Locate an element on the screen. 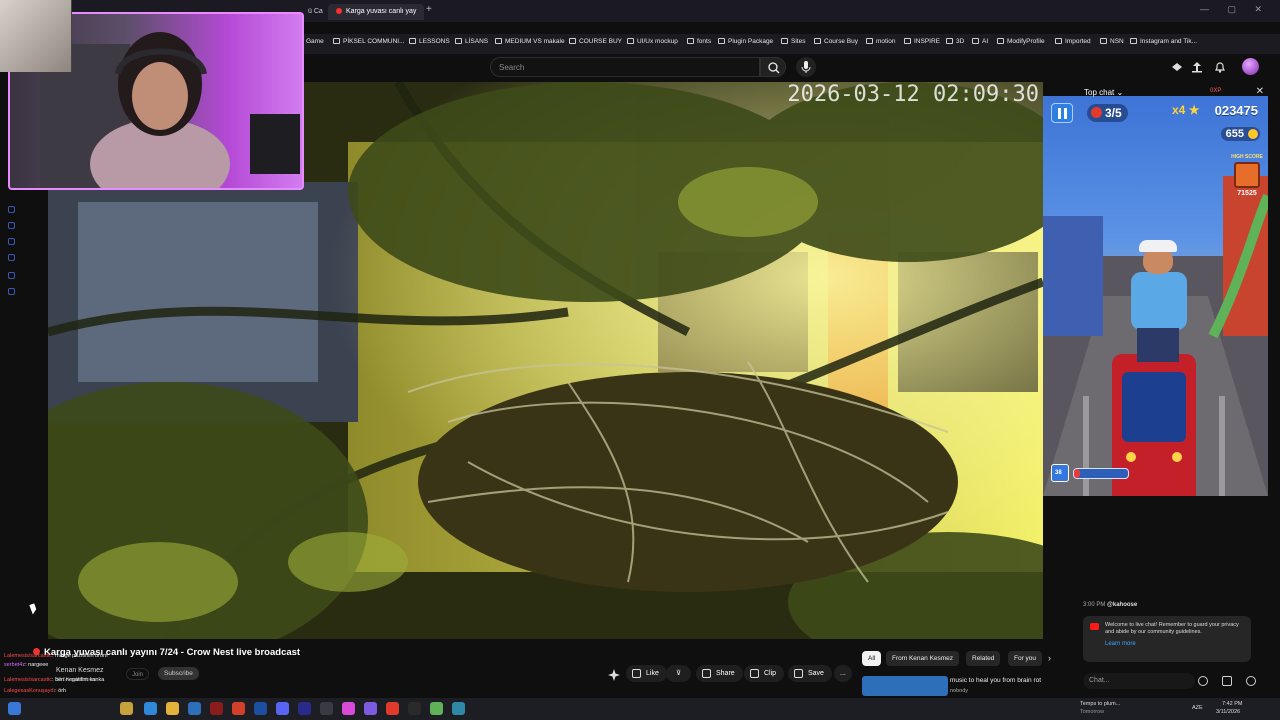 This screenshot has width=1280, height=720. bookmark-item: COURSE BUY is located at coordinates (595, 41).